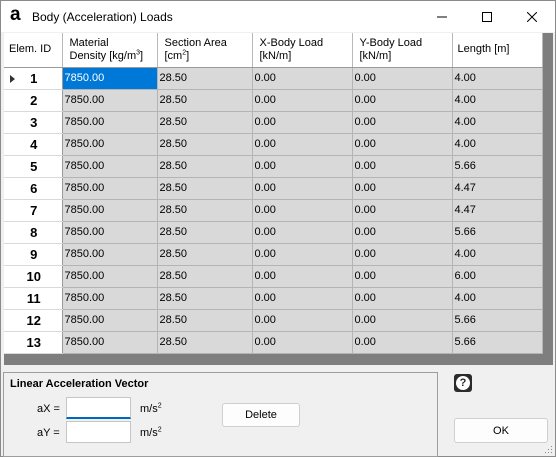  What do you see at coordinates (548, 449) in the screenshot?
I see `resize-grip-icon` at bounding box center [548, 449].